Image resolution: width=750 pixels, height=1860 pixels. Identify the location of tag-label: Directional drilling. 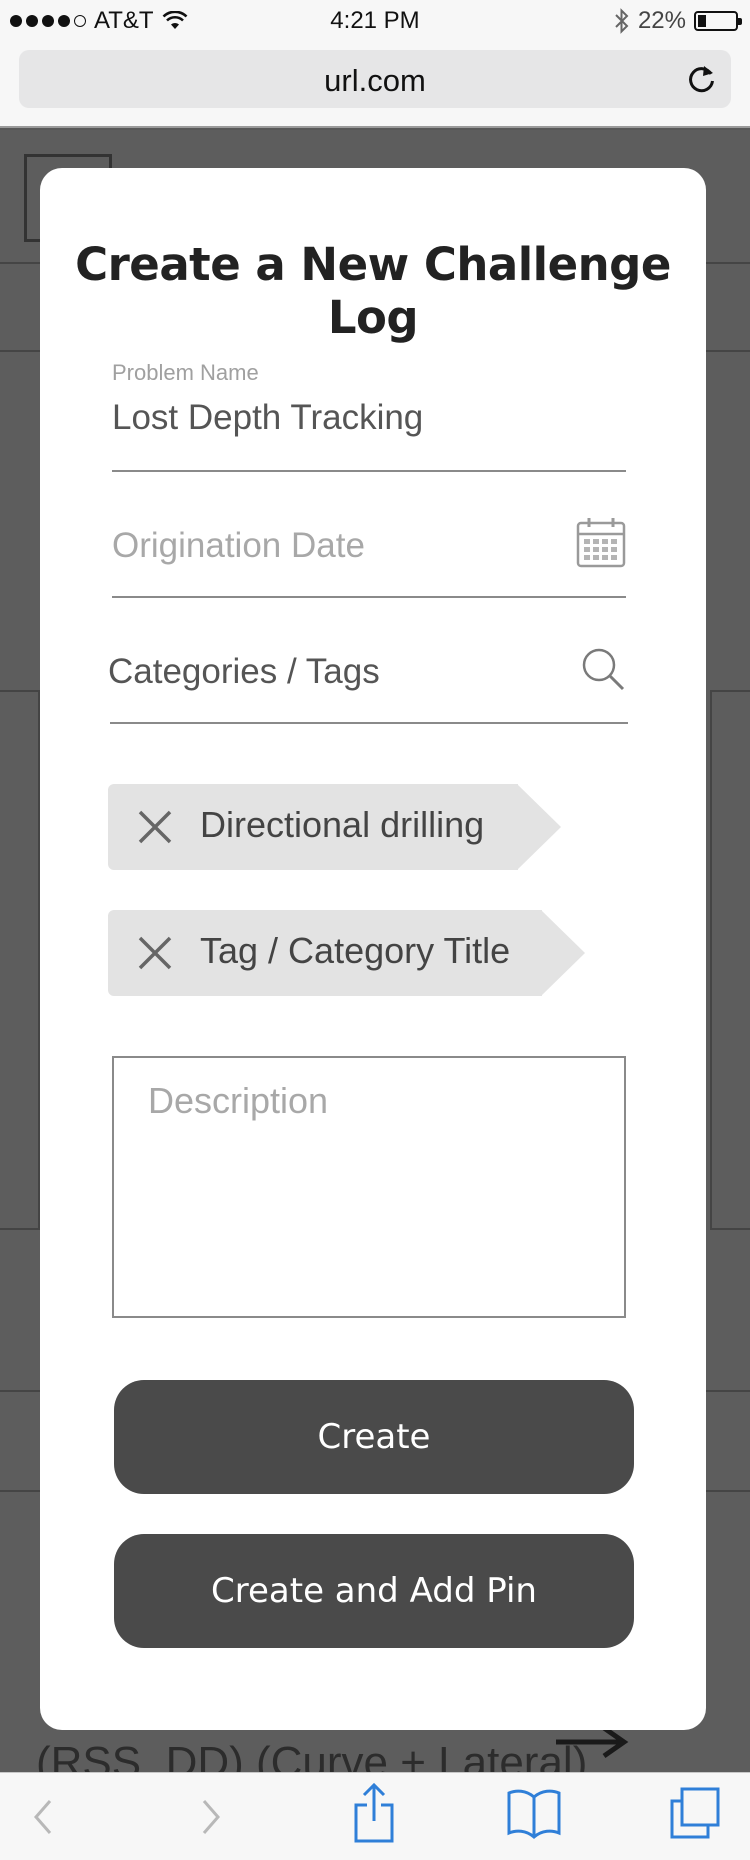
(342, 824).